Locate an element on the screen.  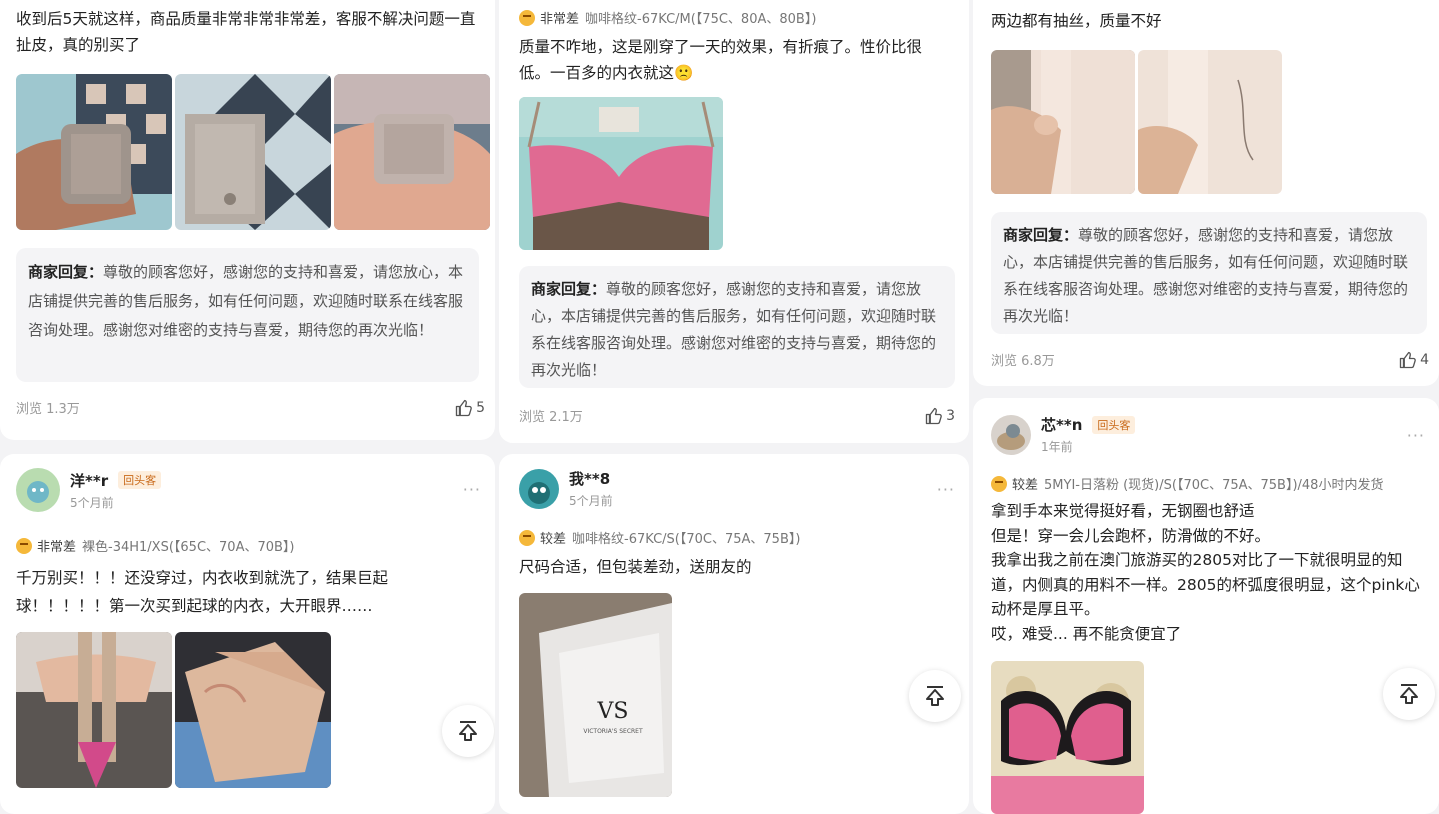
box-logo: VS is located at coordinates (613, 711).